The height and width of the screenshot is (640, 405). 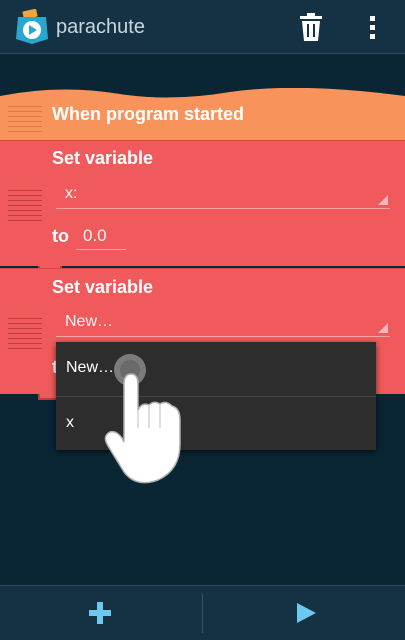 I want to click on block-label: When program started, so click(x=148, y=114).